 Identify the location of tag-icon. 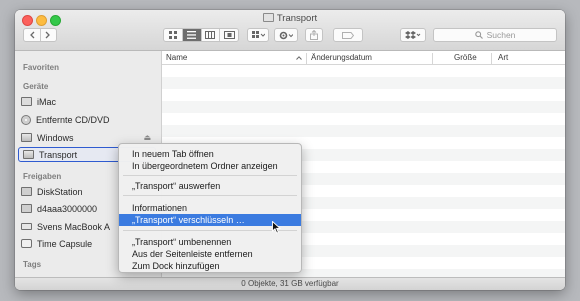
(348, 35).